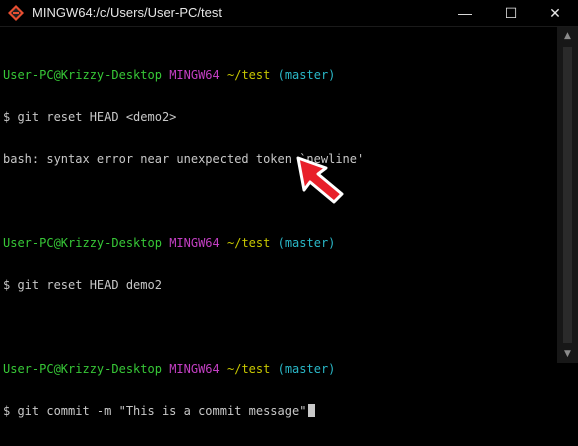  I want to click on window-title: MINGW64:/c/Users/User-PC/test, so click(127, 12).